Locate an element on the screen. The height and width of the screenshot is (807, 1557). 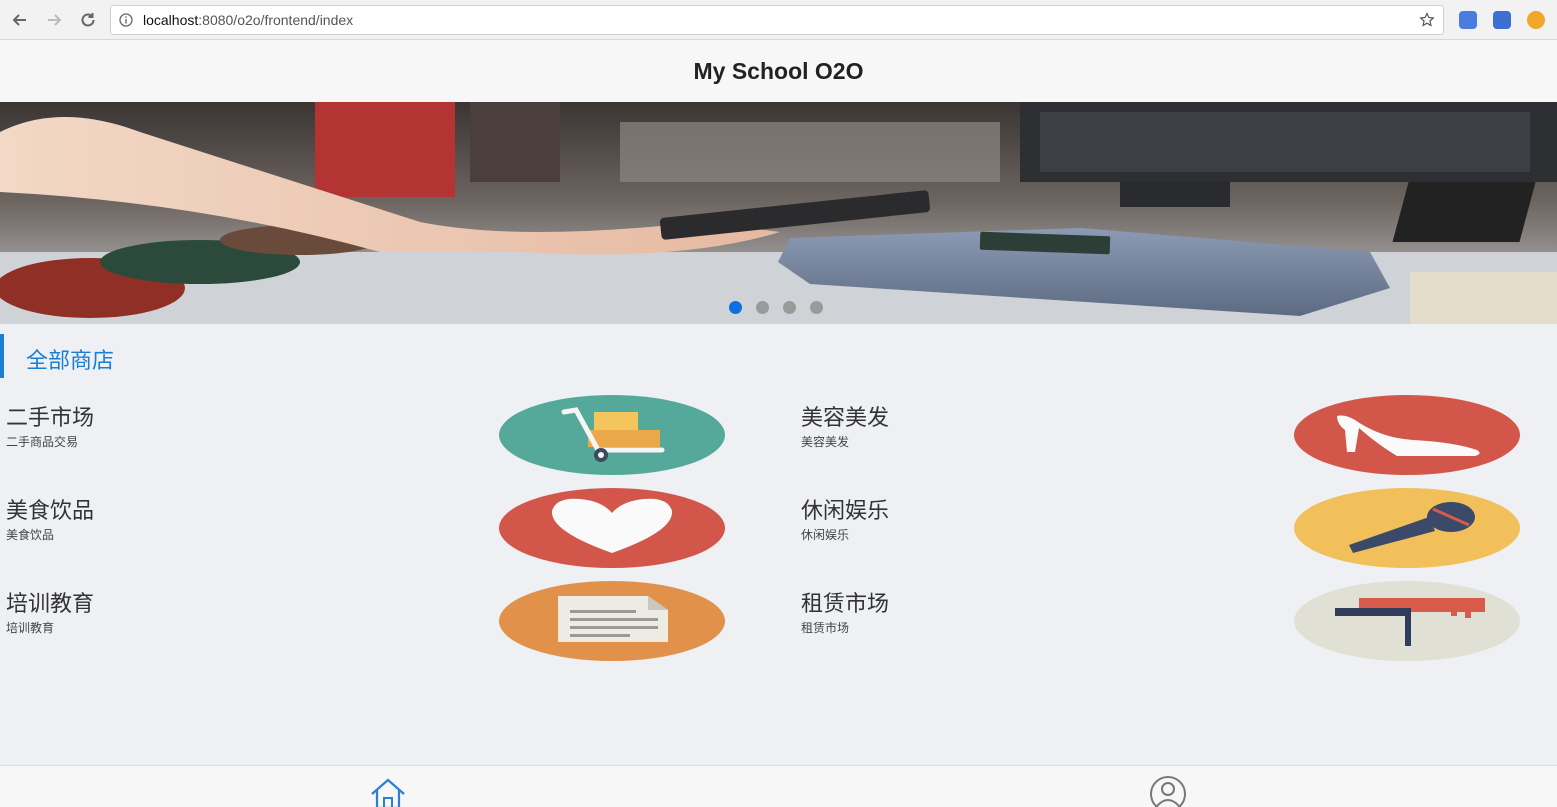
category-item: 培训教育 培训教育 is located at coordinates (363, 625).